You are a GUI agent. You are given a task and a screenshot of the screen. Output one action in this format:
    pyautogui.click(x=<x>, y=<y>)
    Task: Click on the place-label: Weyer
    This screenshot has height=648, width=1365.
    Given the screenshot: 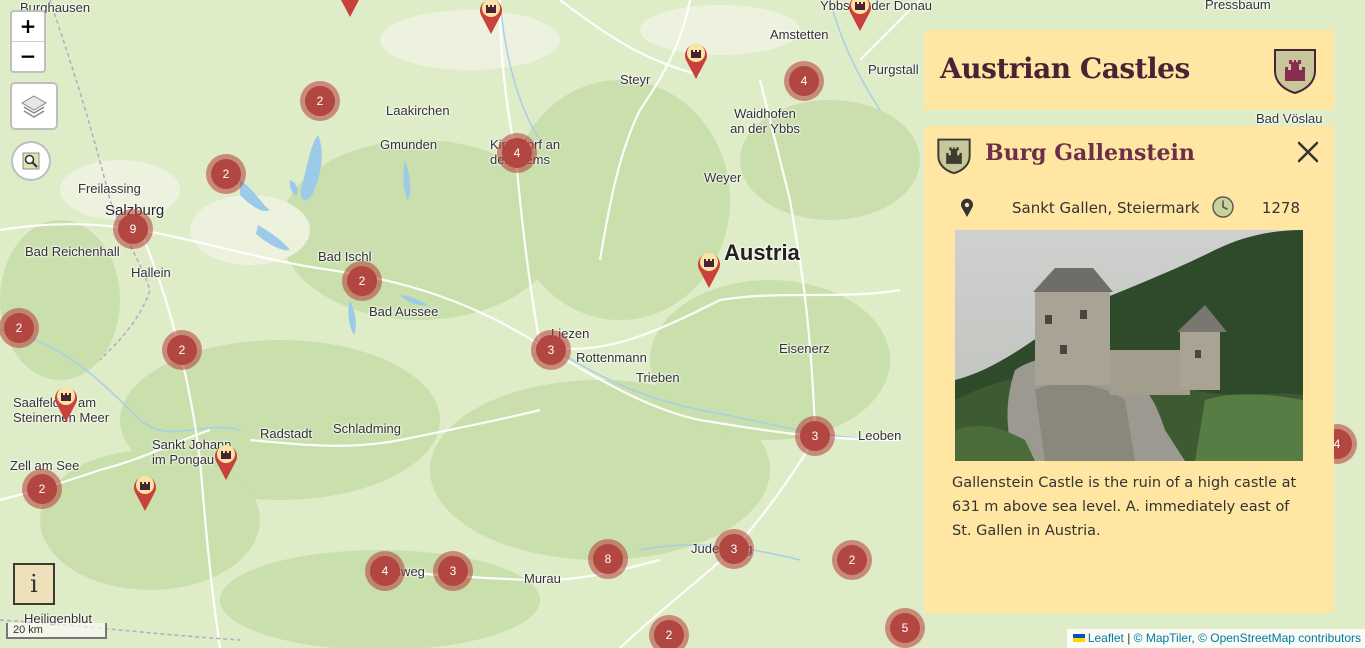 What is the action you would take?
    pyautogui.click(x=723, y=177)
    